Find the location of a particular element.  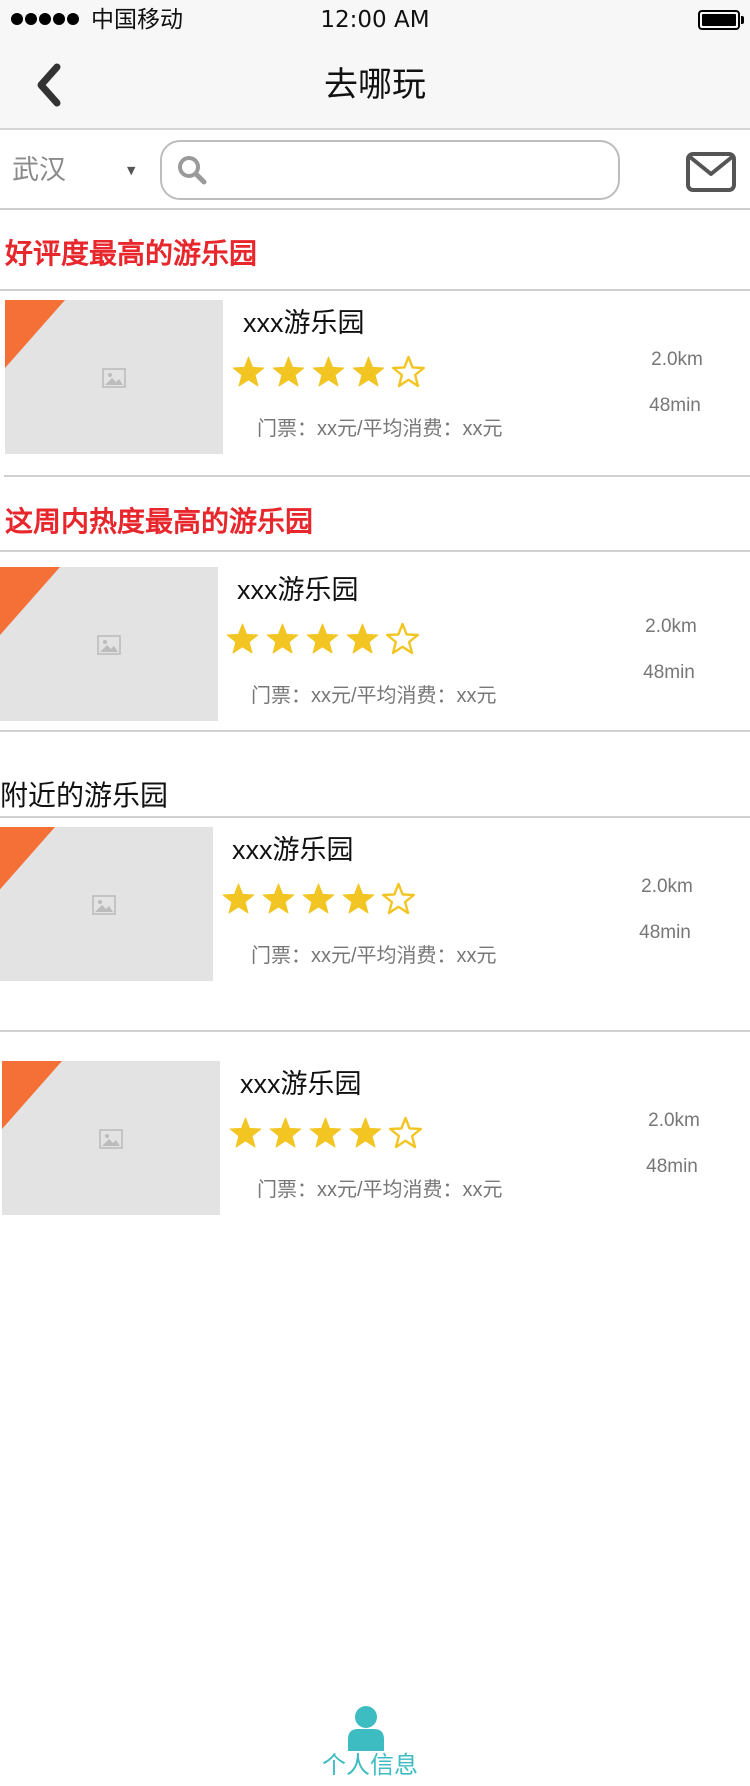

search-bar: 武汉 ▼ is located at coordinates (375, 171).